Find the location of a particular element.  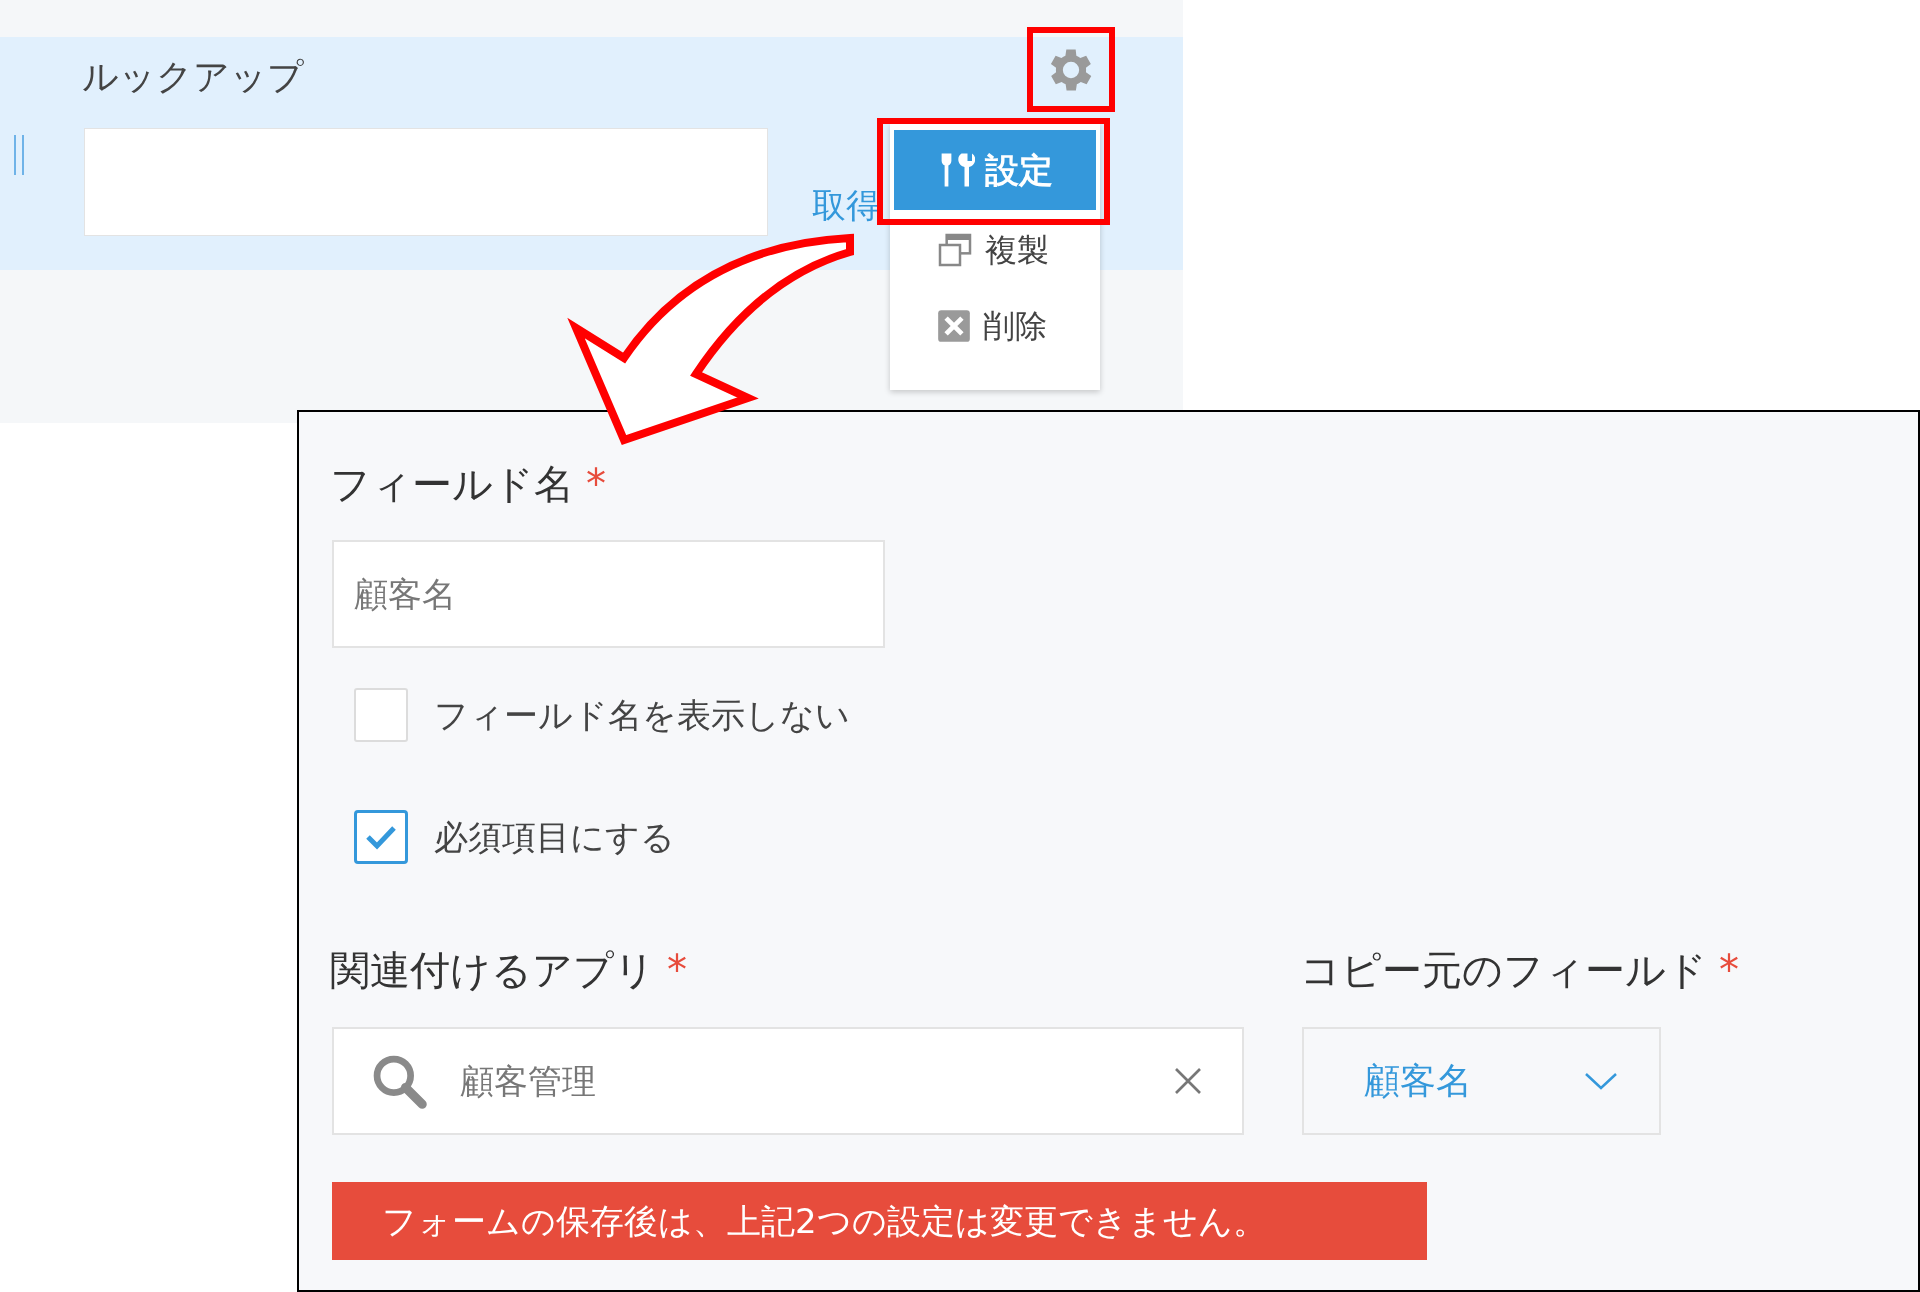

drag-handle-icon is located at coordinates (19, 155).